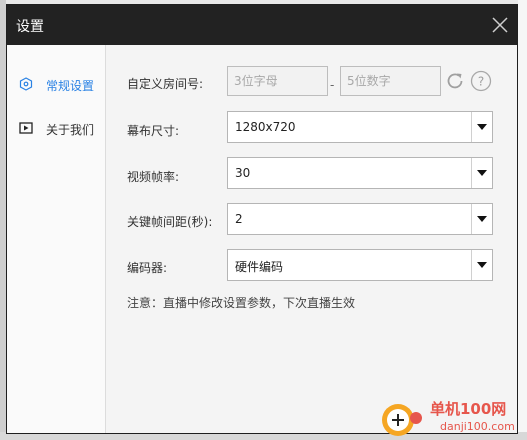  I want to click on refresh-button, so click(455, 81).